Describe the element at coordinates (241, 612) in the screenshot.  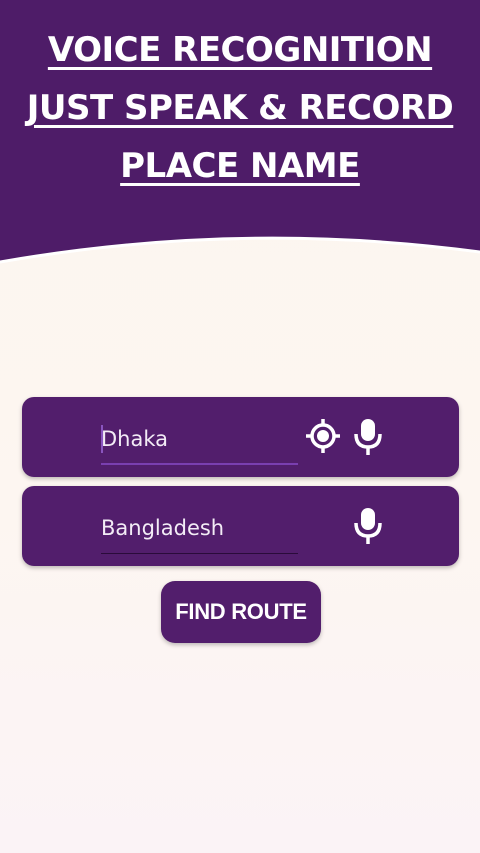
I see `find-route-button: FIND ROUTE` at that location.